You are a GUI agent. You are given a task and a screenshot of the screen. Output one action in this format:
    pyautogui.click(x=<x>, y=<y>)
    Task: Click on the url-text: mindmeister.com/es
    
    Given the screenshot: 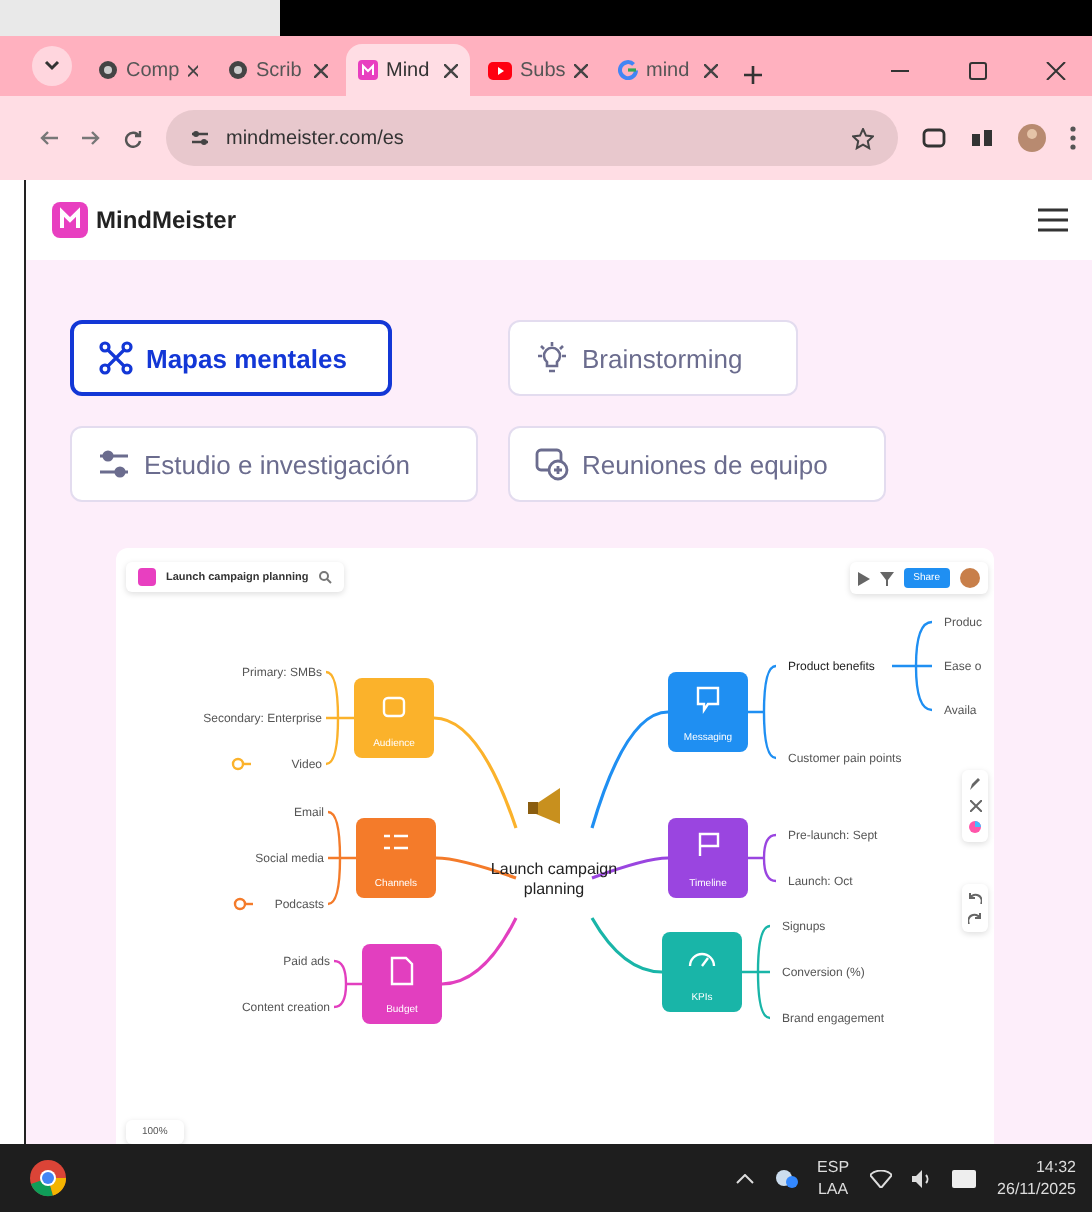 What is the action you would take?
    pyautogui.click(x=315, y=138)
    